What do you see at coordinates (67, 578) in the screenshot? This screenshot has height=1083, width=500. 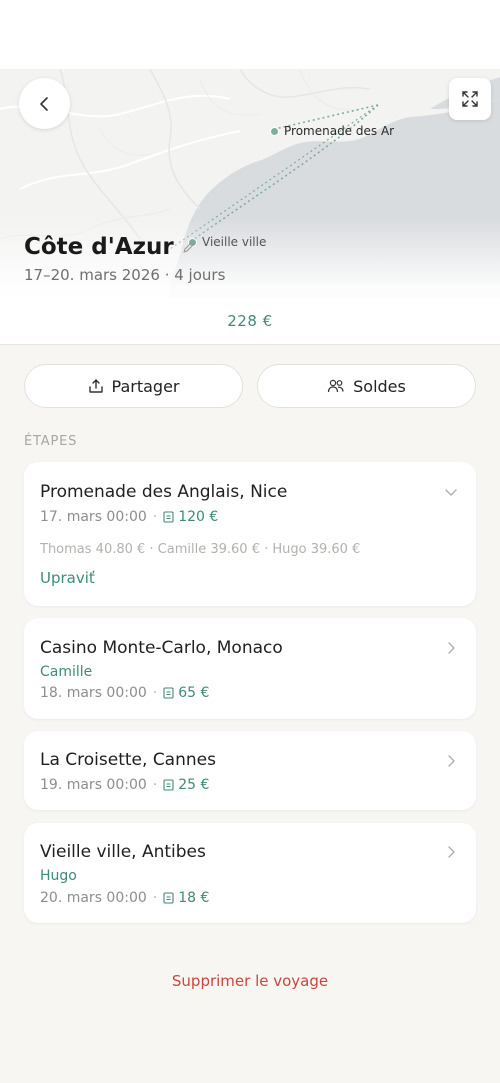 I see `edit-stage-link: Upraviť` at bounding box center [67, 578].